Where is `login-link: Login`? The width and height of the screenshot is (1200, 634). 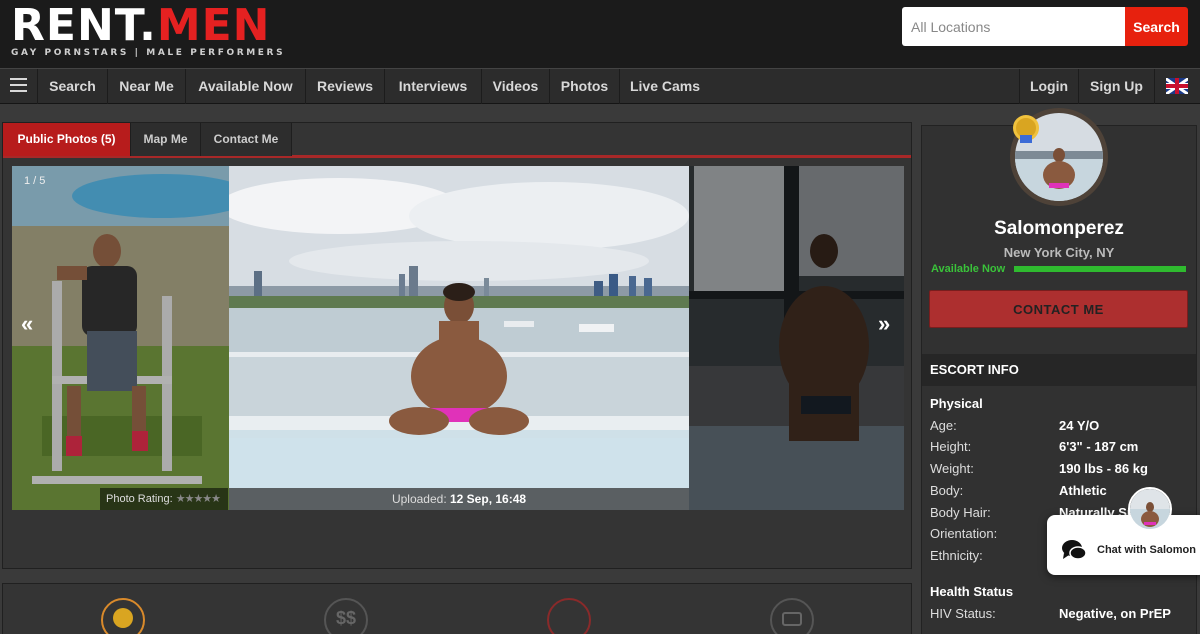
login-link: Login is located at coordinates (1049, 86).